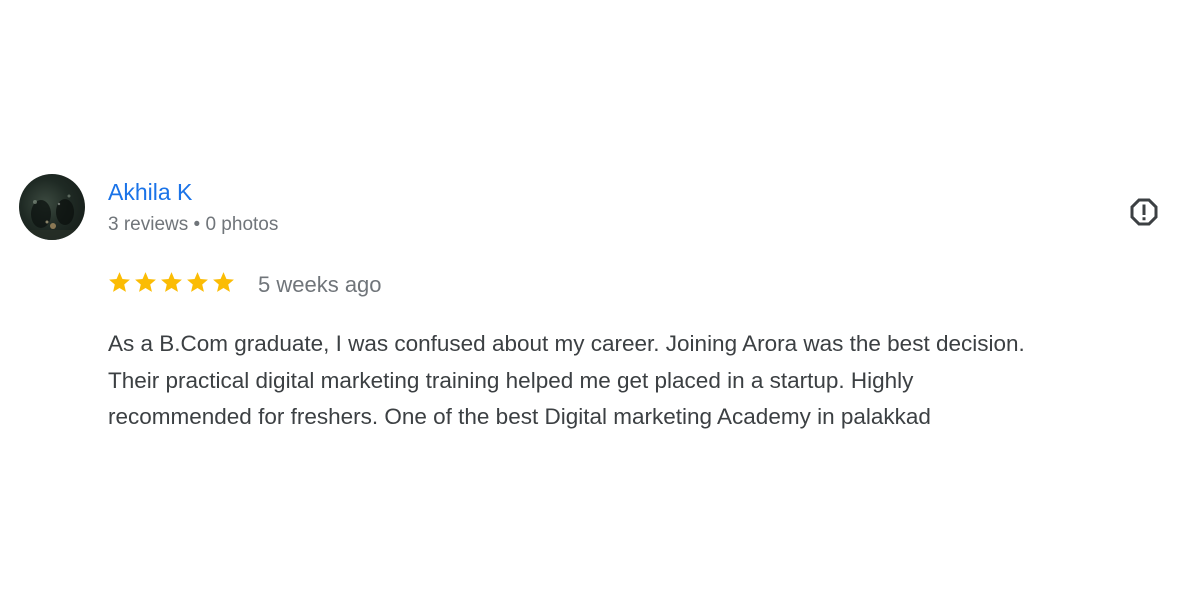 The width and height of the screenshot is (1200, 600). What do you see at coordinates (320, 284) in the screenshot?
I see `review-time: 5 weeks ago` at bounding box center [320, 284].